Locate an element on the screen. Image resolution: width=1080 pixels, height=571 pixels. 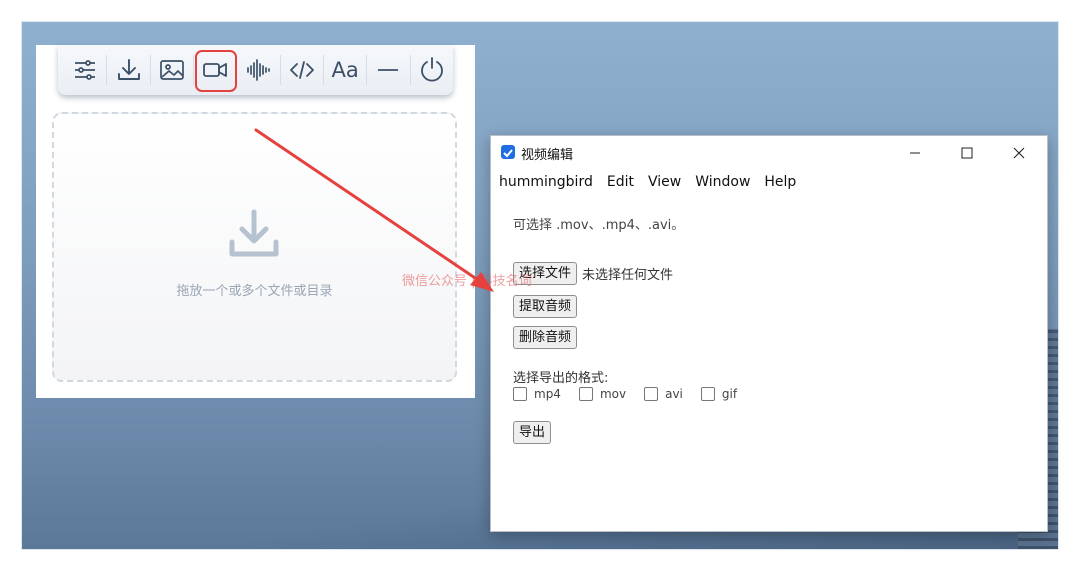
font-button: Aa is located at coordinates (345, 70).